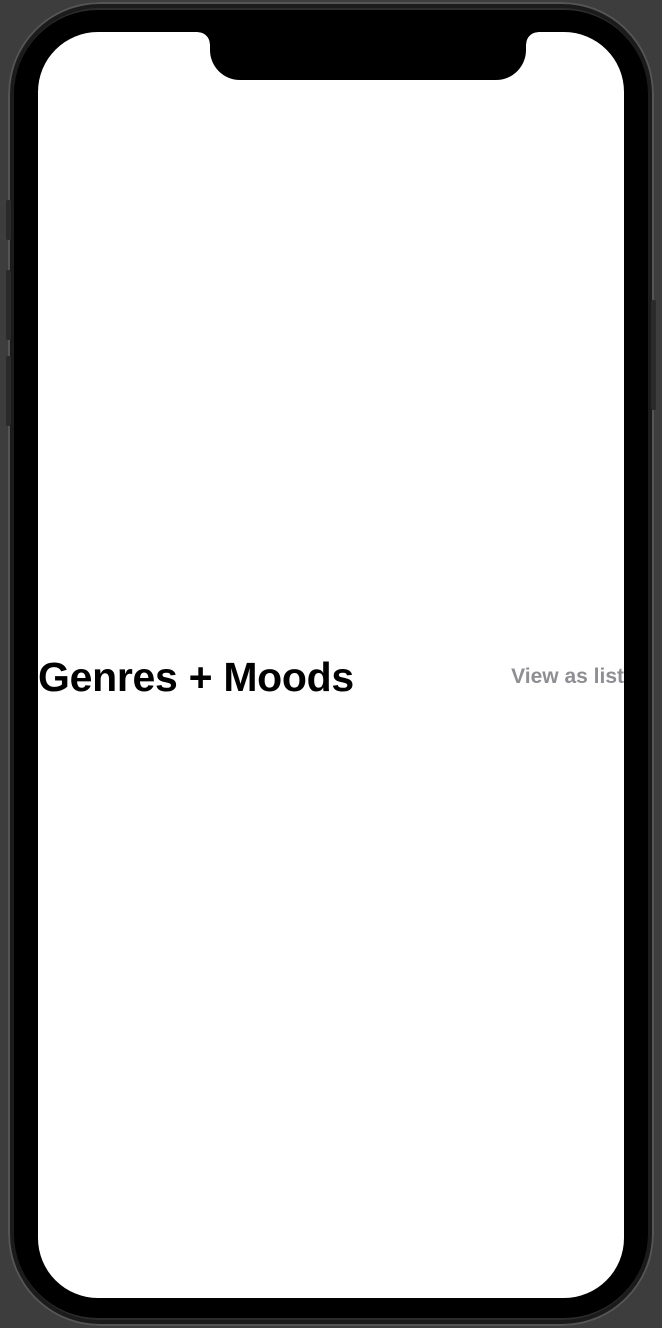 Image resolution: width=662 pixels, height=1328 pixels. Describe the element at coordinates (196, 677) in the screenshot. I see `section-title: Genres + Moods` at that location.